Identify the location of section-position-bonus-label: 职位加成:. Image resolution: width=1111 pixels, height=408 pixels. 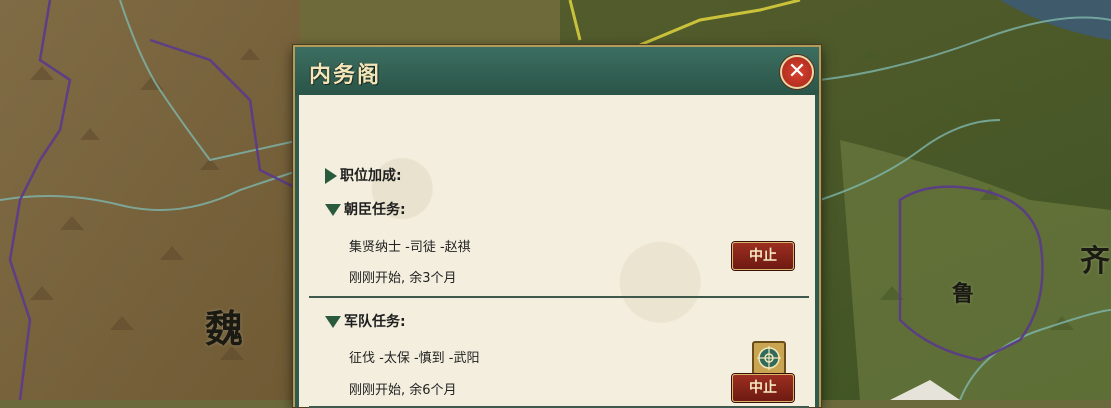
(371, 176).